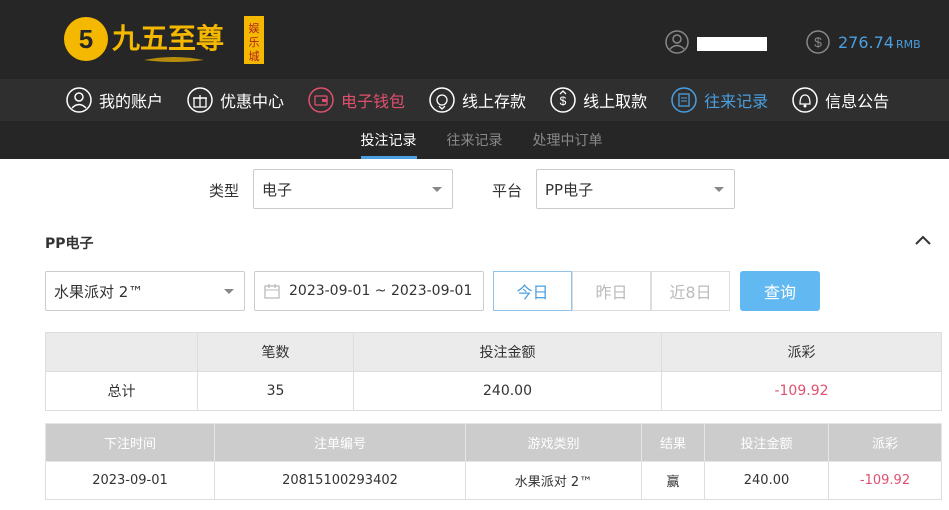  What do you see at coordinates (673, 480) in the screenshot?
I see `result-cell: 赢` at bounding box center [673, 480].